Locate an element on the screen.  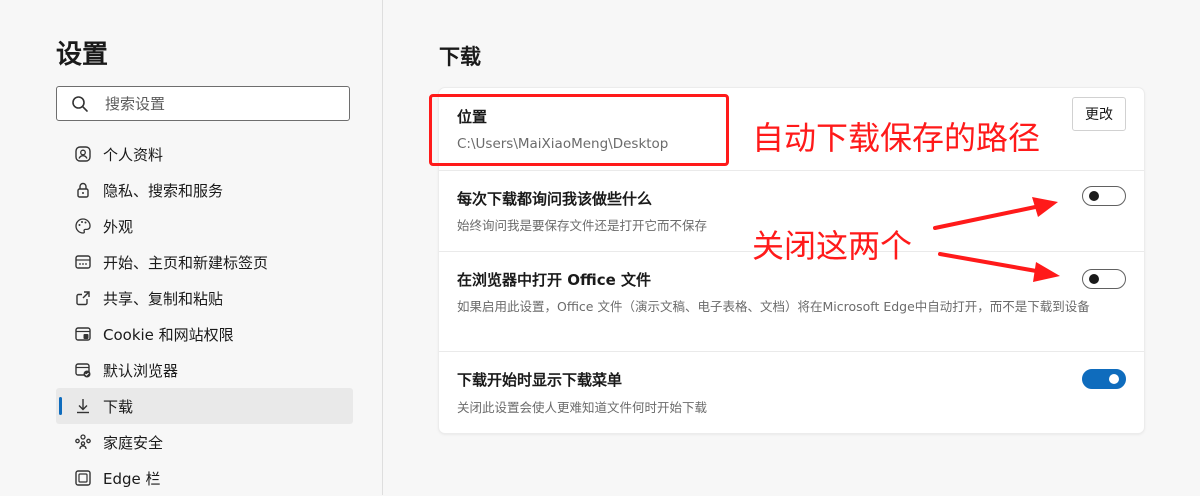
setting-title: 在浏览器中打开 Office 文件 is located at coordinates (554, 280).